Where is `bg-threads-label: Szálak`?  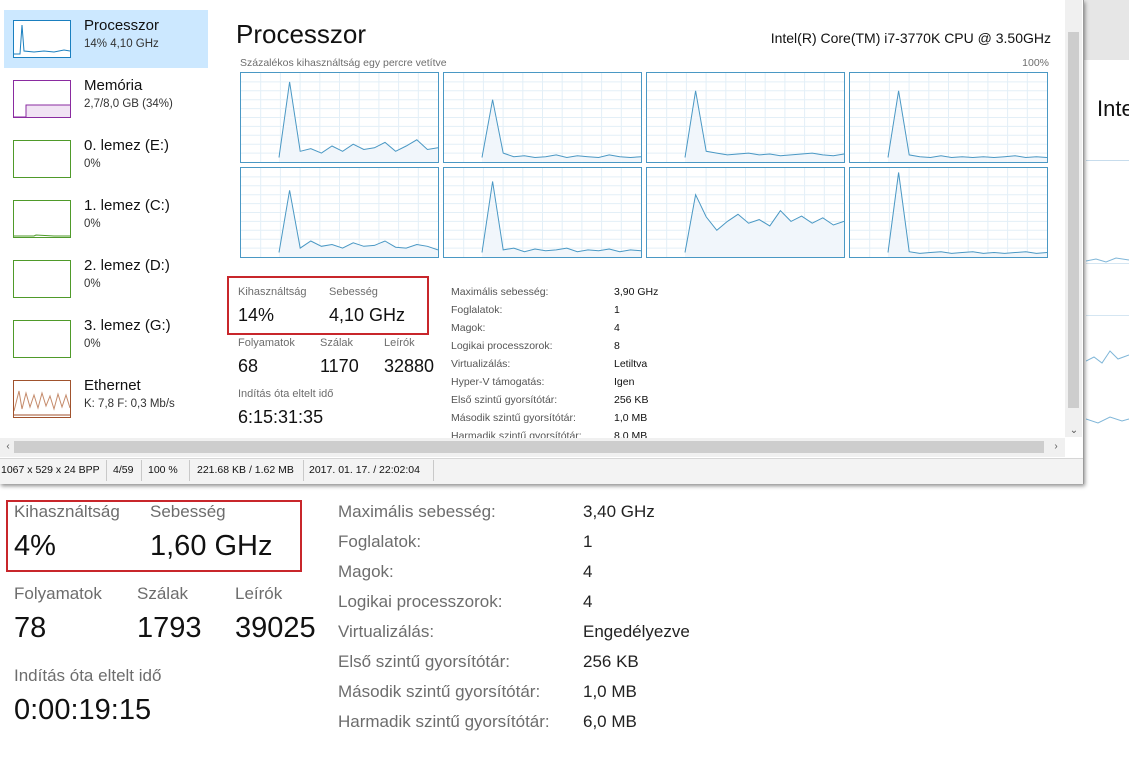 bg-threads-label: Szálak is located at coordinates (163, 593).